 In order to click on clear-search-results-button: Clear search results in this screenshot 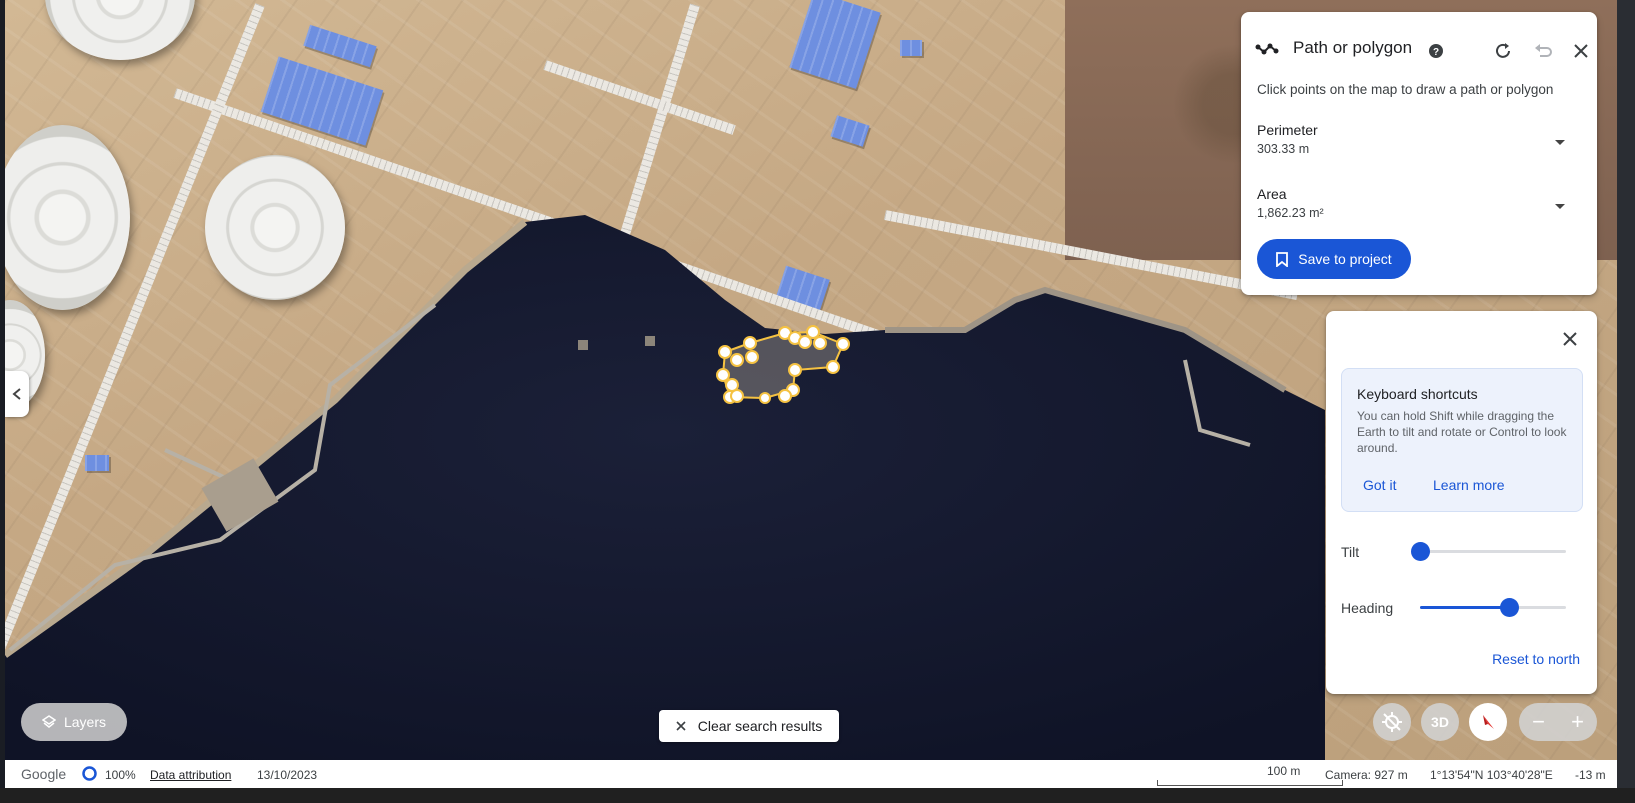, I will do `click(749, 726)`.